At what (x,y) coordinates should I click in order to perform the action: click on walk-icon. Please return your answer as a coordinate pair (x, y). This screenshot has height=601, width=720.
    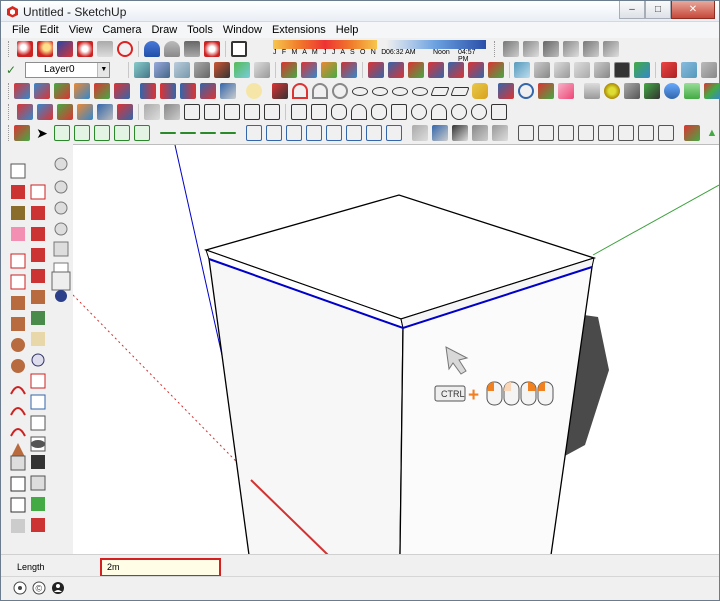
    Looking at the image, I should click on (672, 91).